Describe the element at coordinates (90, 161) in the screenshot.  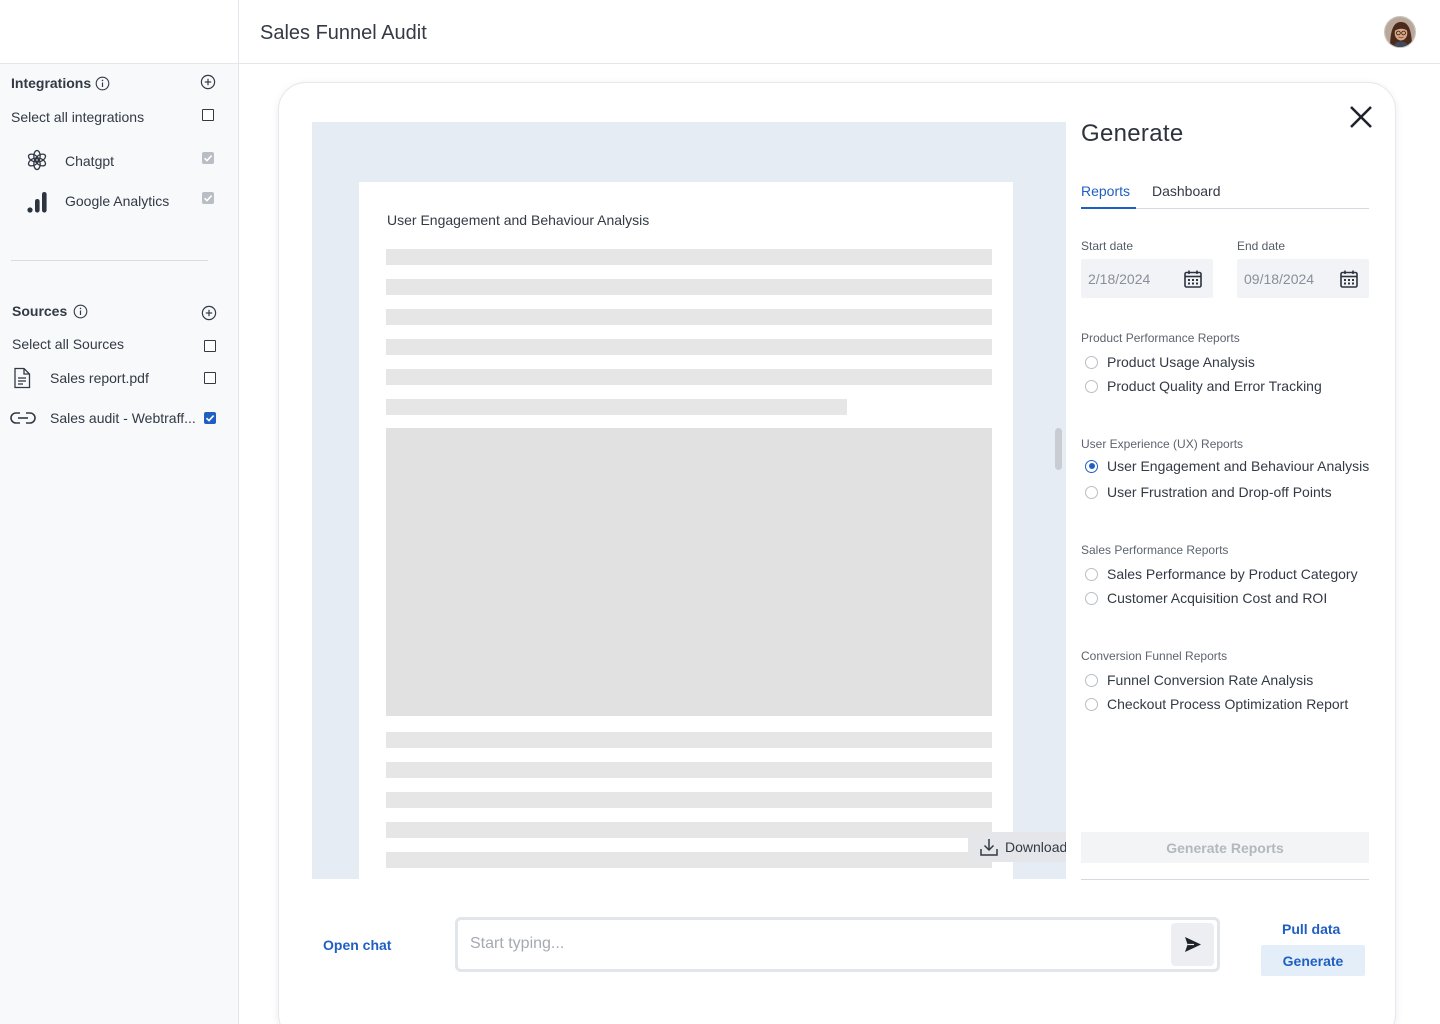
I see `integration-chatgpt-label: Chatgpt` at that location.